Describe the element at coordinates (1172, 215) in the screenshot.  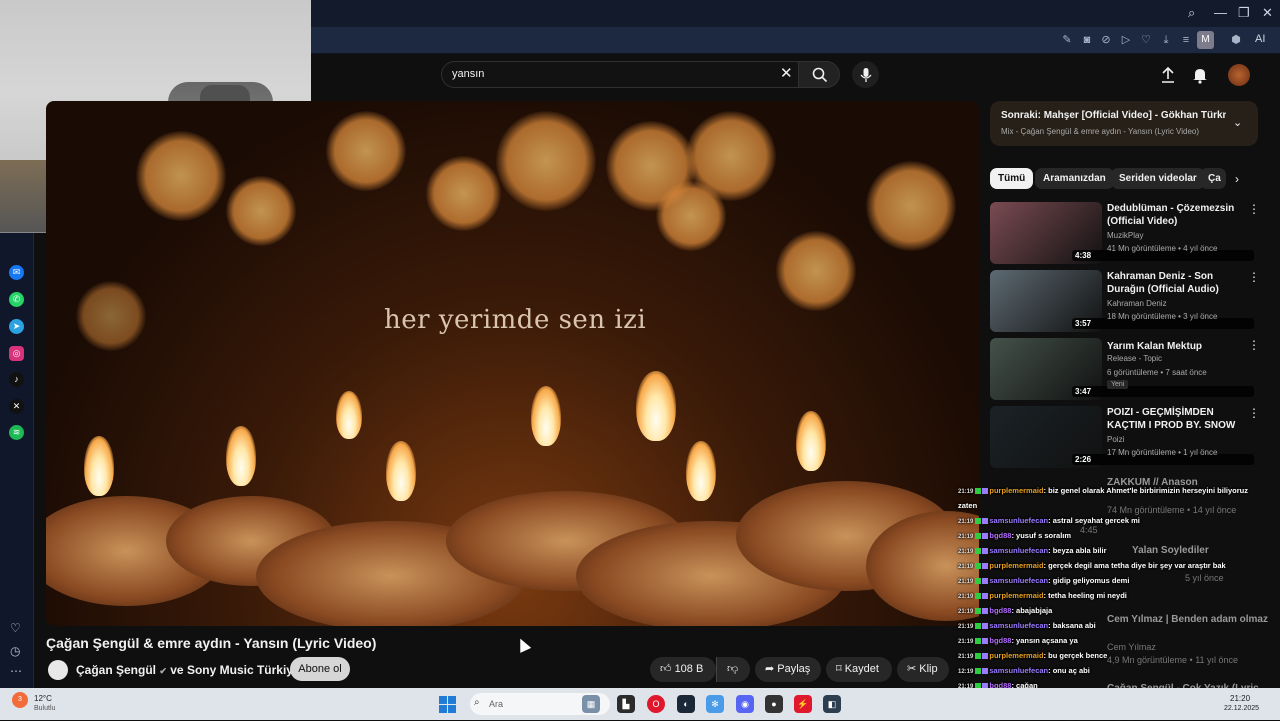
I see `recommendation-title: Dedublüman - Çözemezsin (Official Video)` at that location.